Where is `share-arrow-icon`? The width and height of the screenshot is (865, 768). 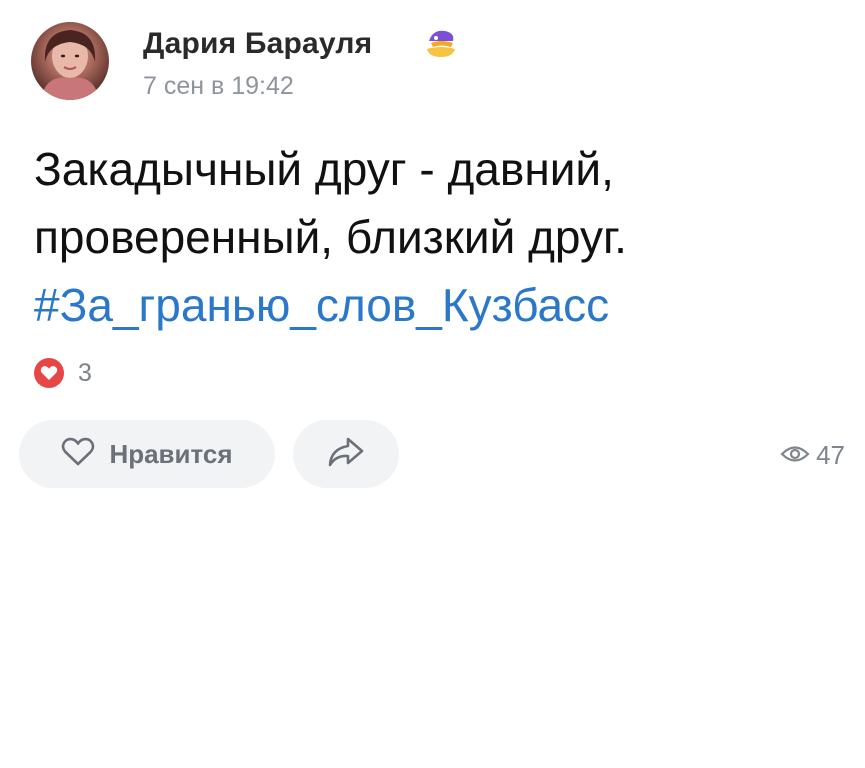
share-arrow-icon is located at coordinates (346, 454).